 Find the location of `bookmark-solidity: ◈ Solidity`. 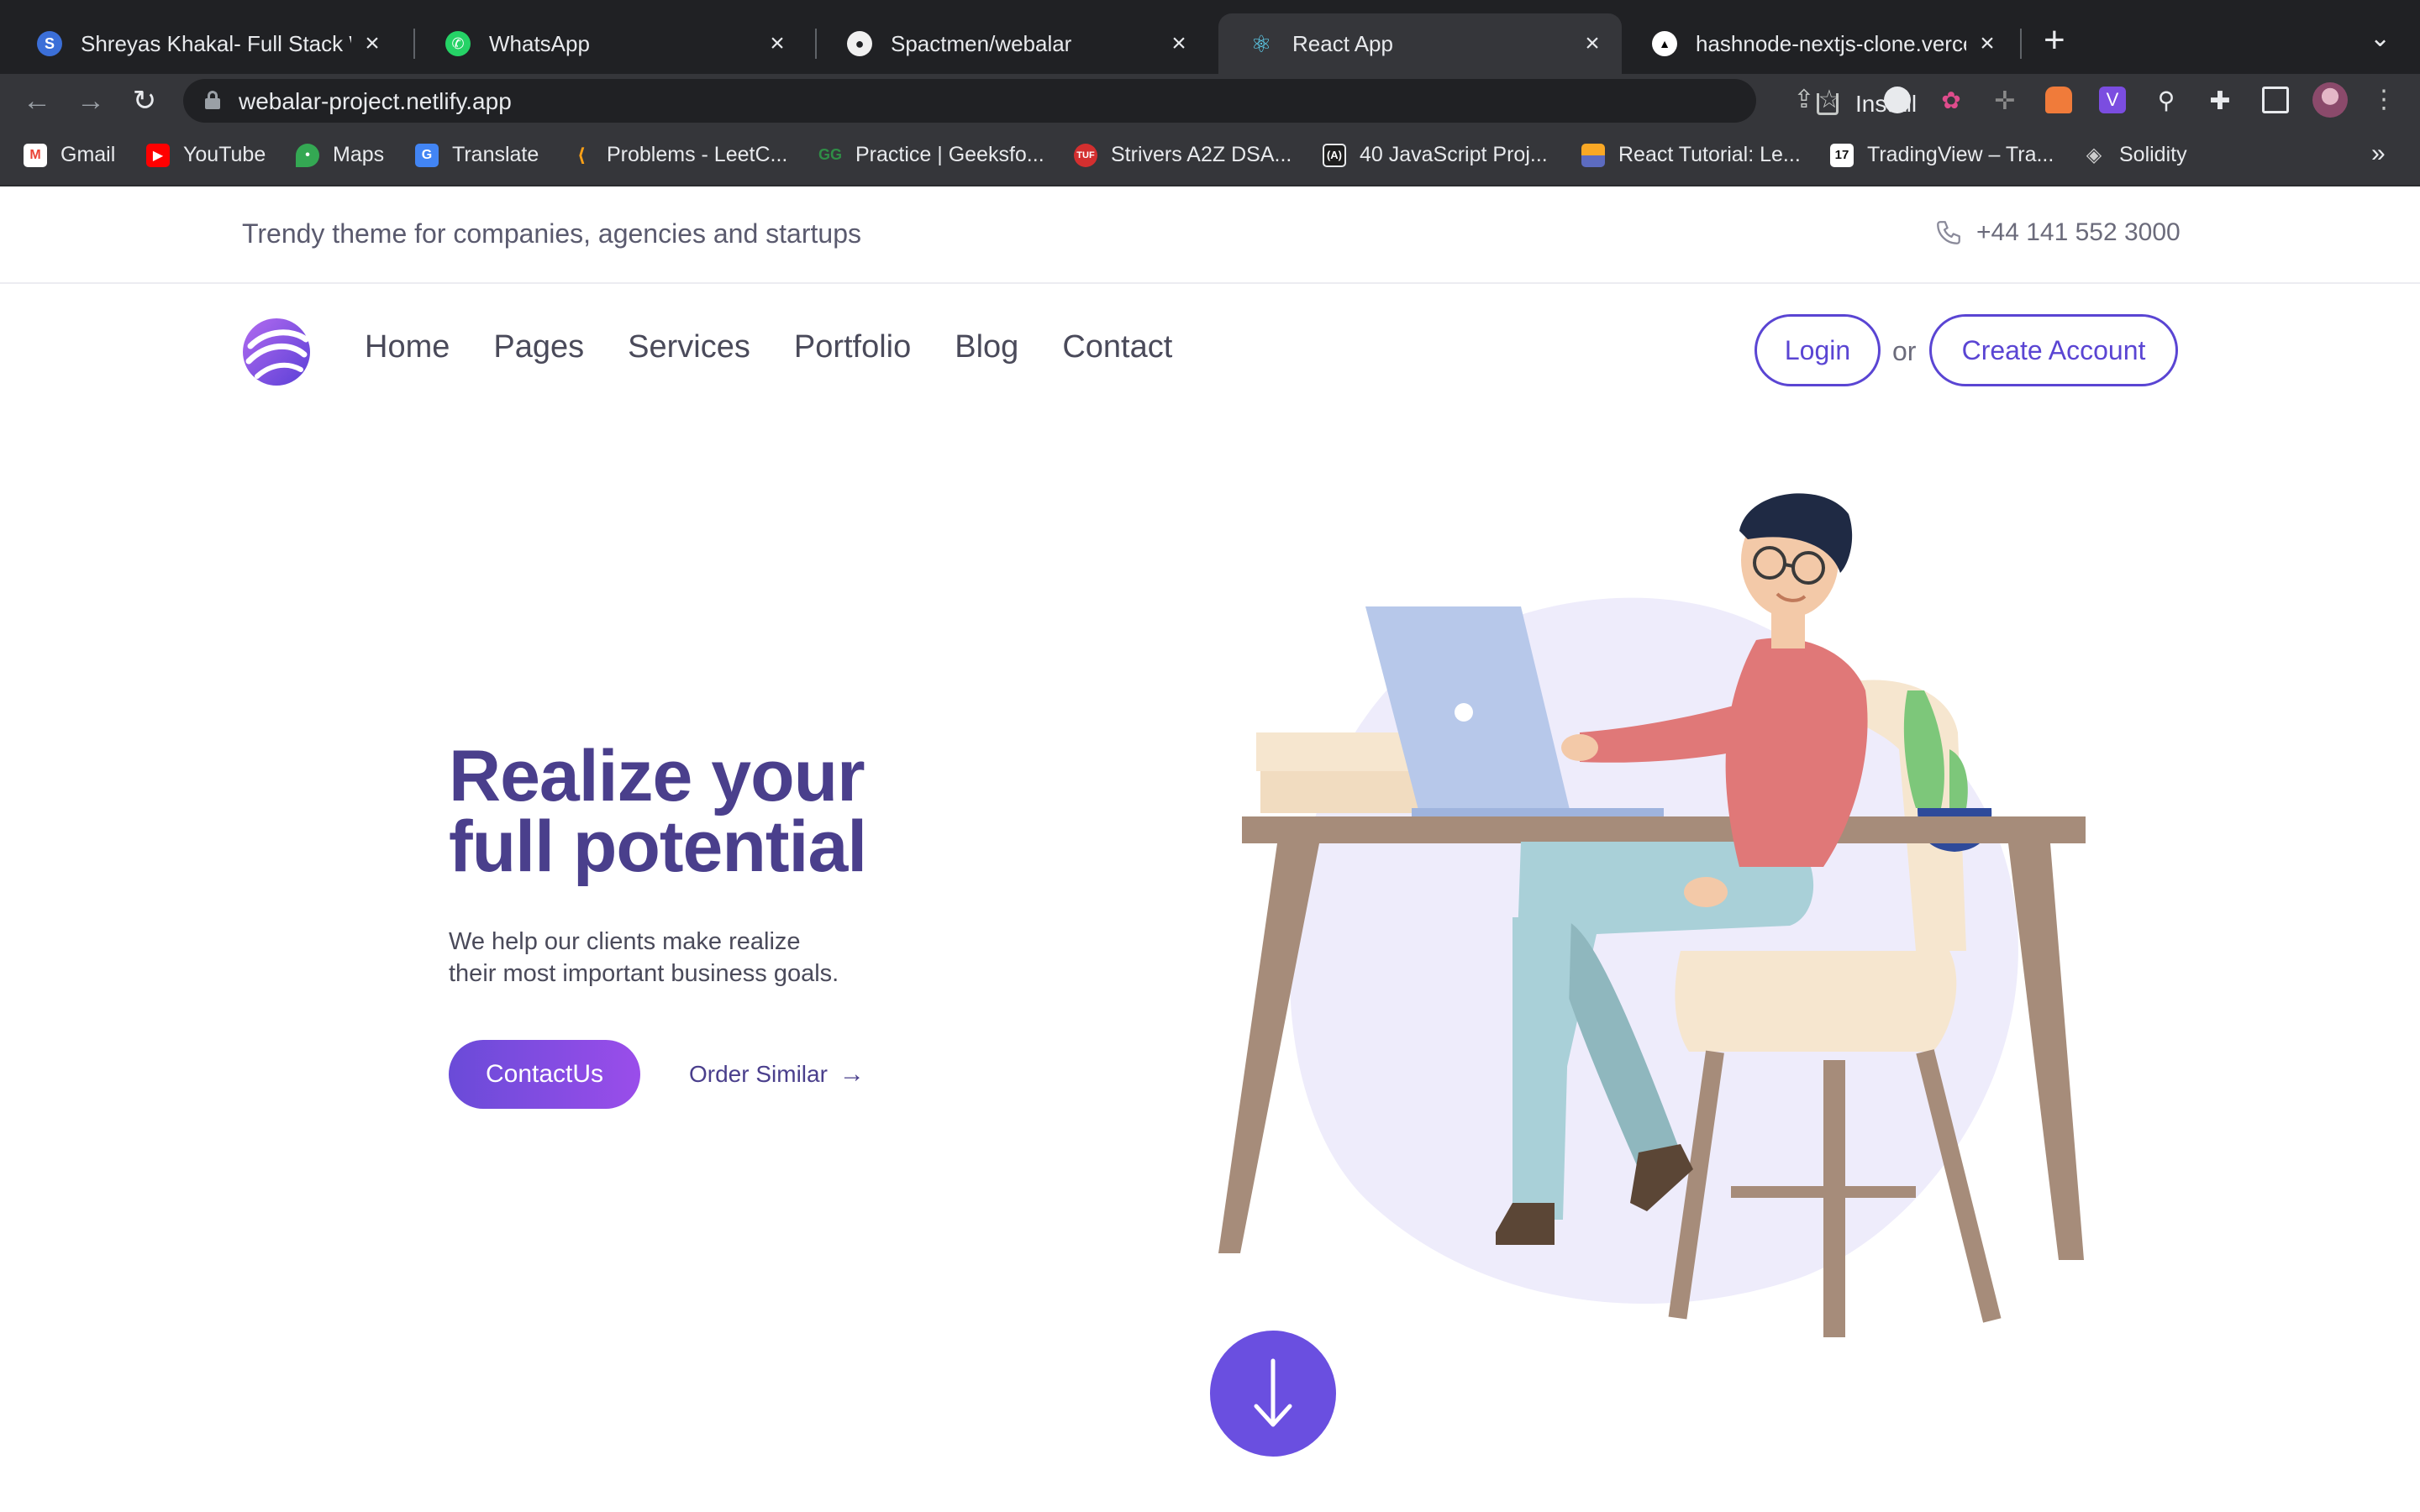

bookmark-solidity: ◈ Solidity is located at coordinates (2134, 155).